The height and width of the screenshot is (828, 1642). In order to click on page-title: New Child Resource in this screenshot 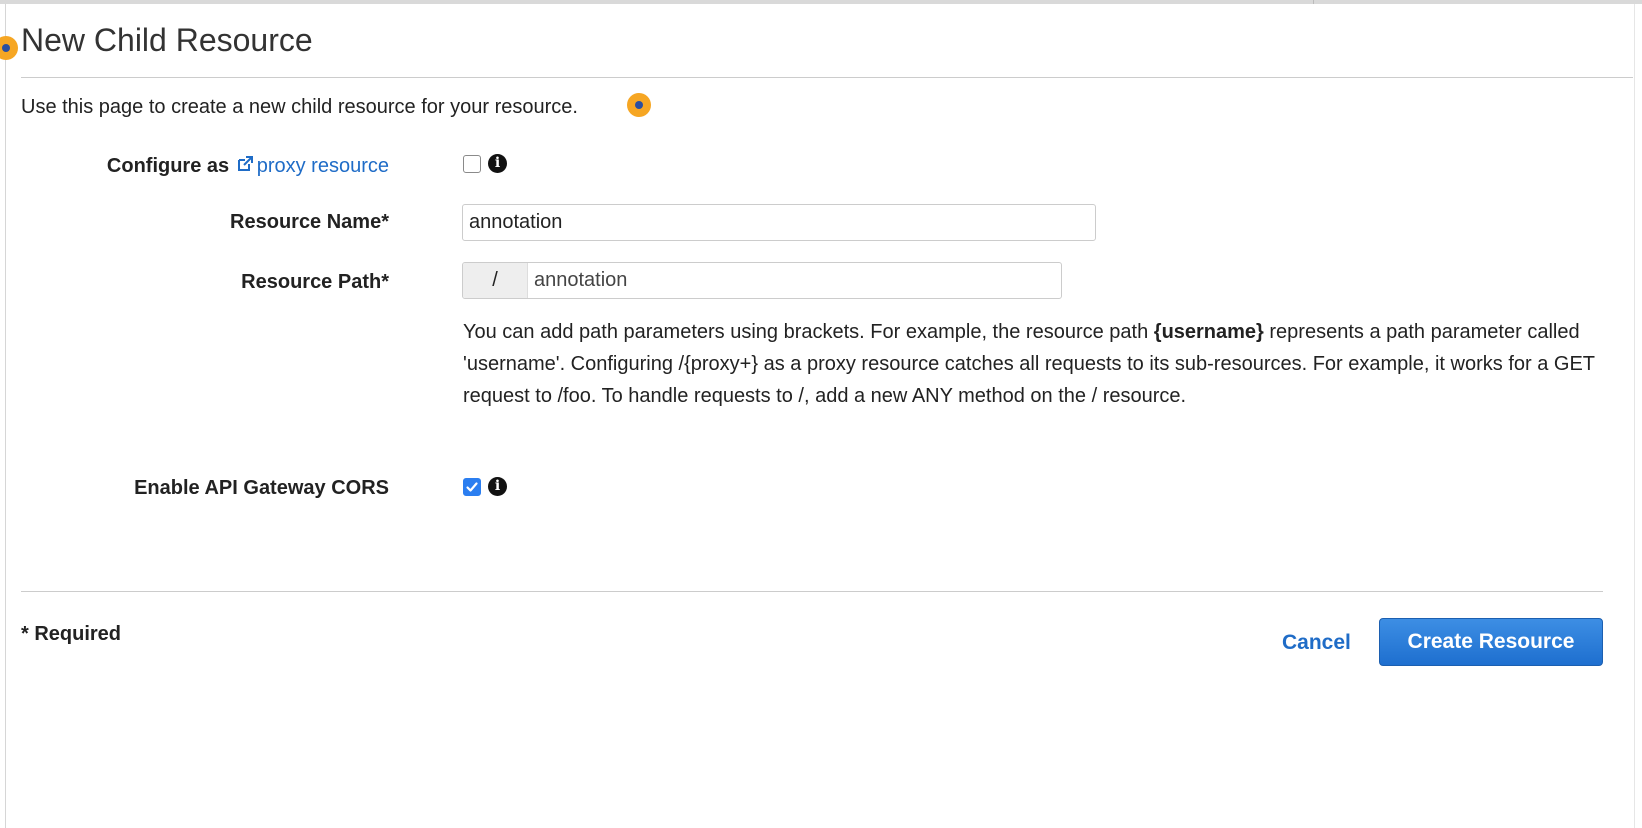, I will do `click(167, 40)`.